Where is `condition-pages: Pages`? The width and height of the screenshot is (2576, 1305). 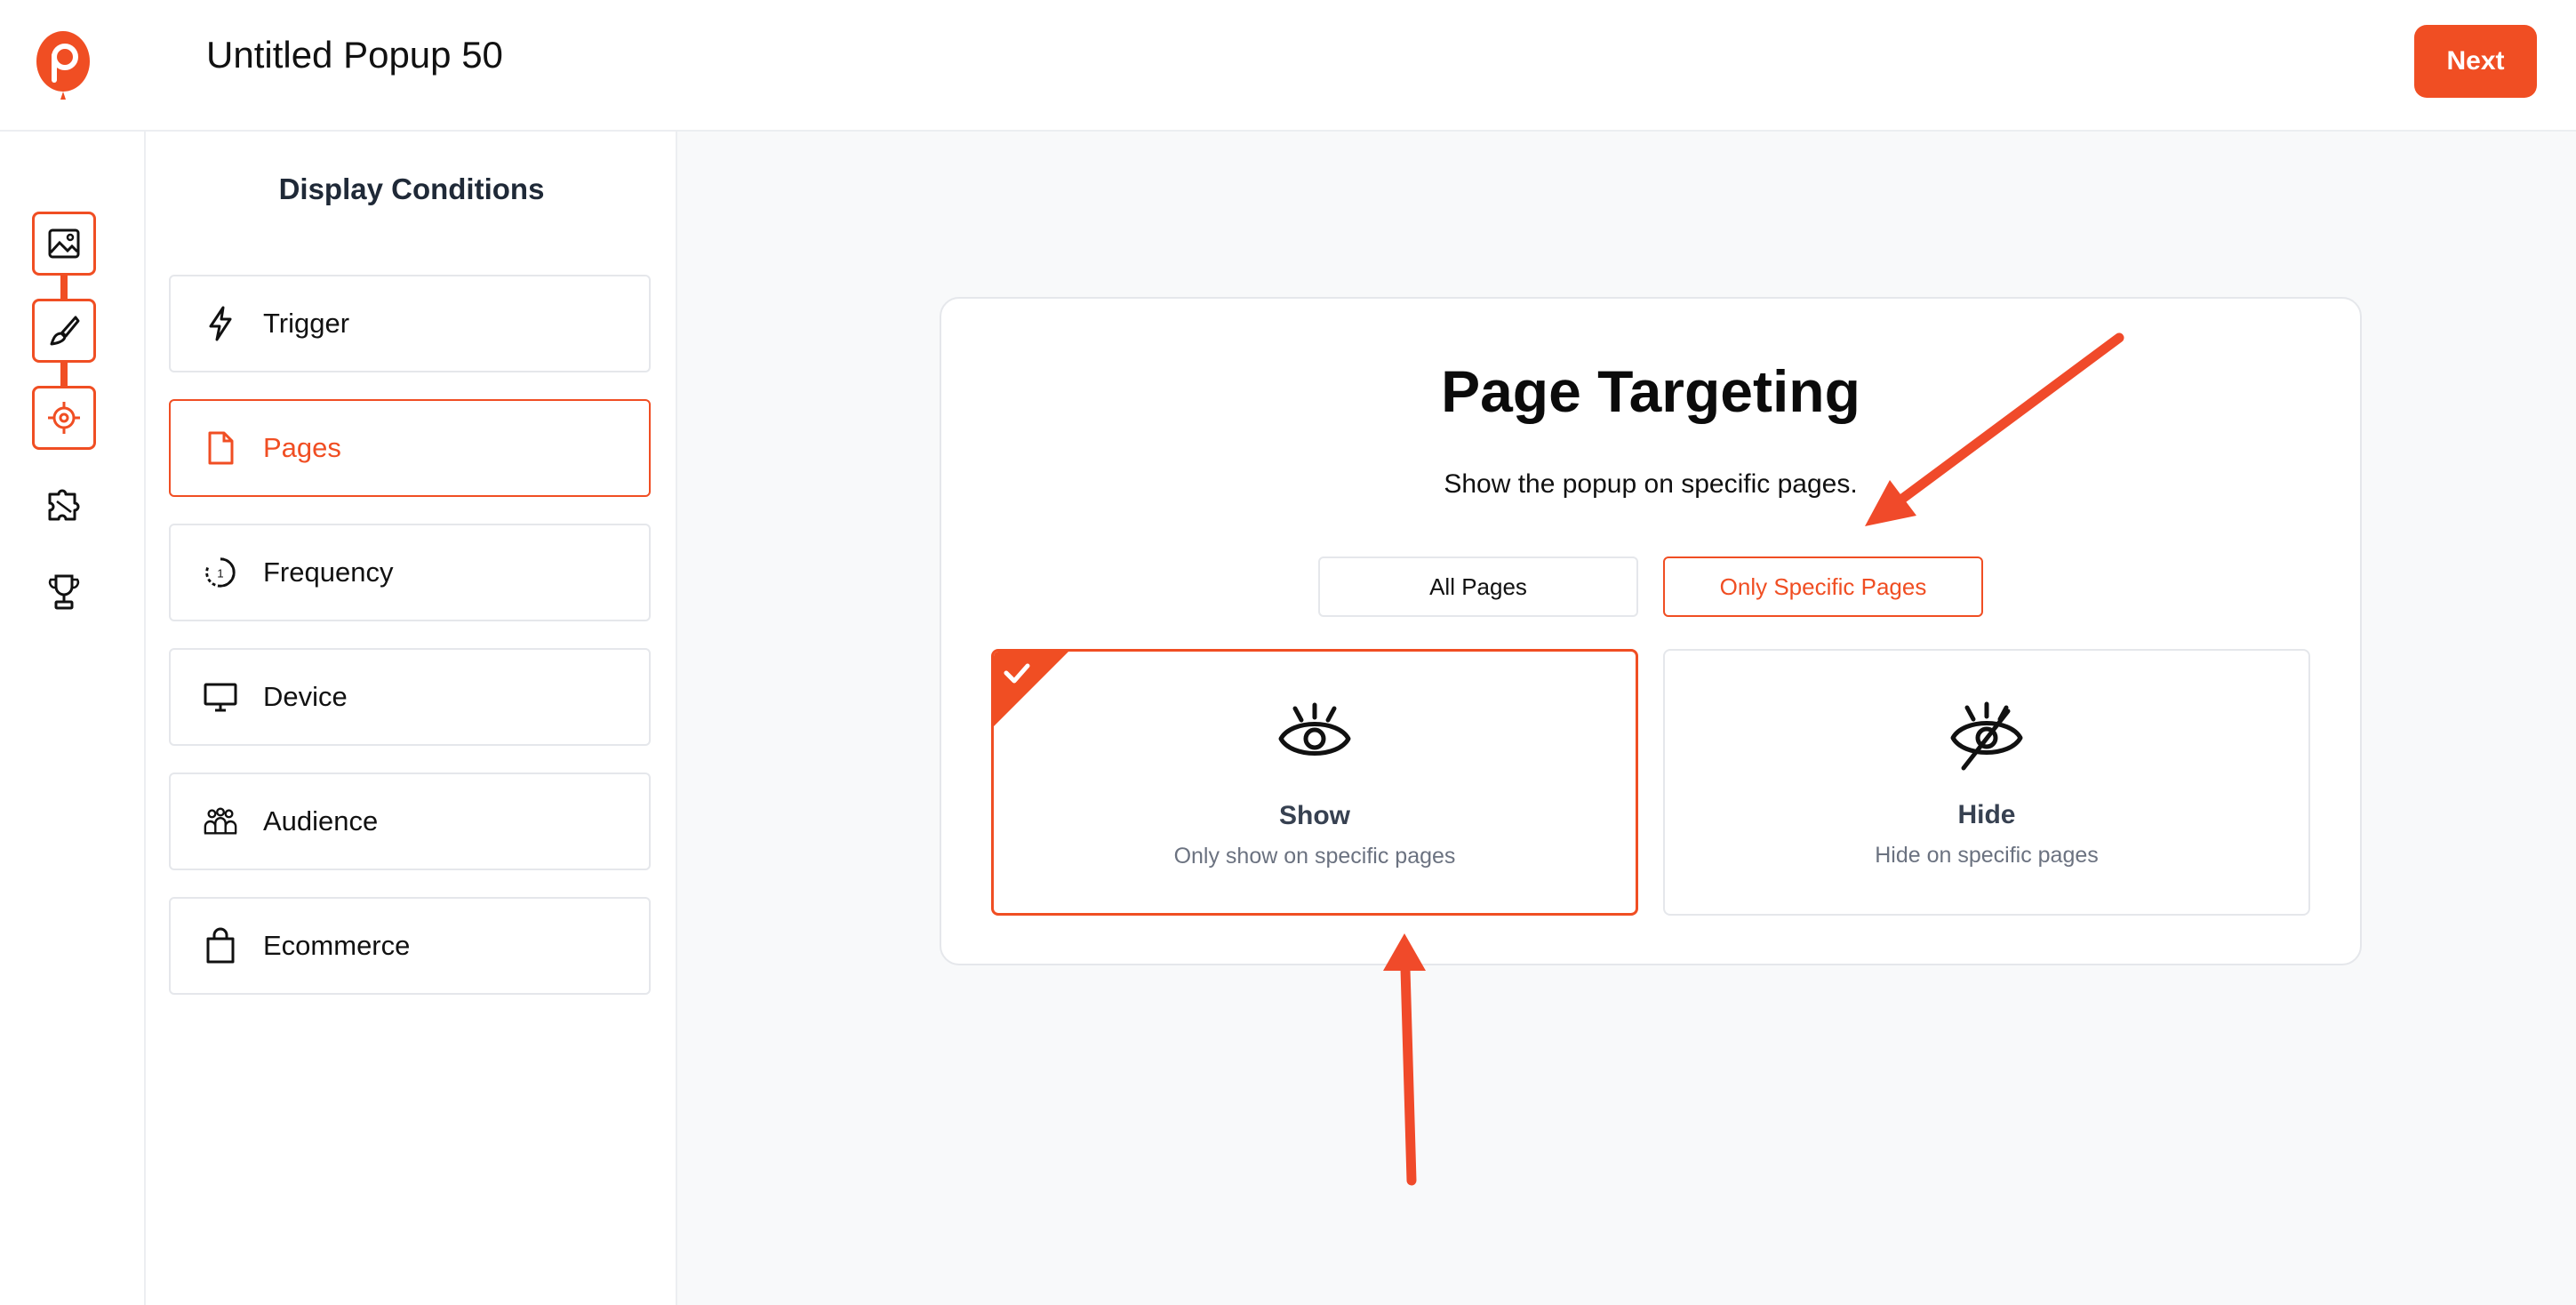 condition-pages: Pages is located at coordinates (410, 448).